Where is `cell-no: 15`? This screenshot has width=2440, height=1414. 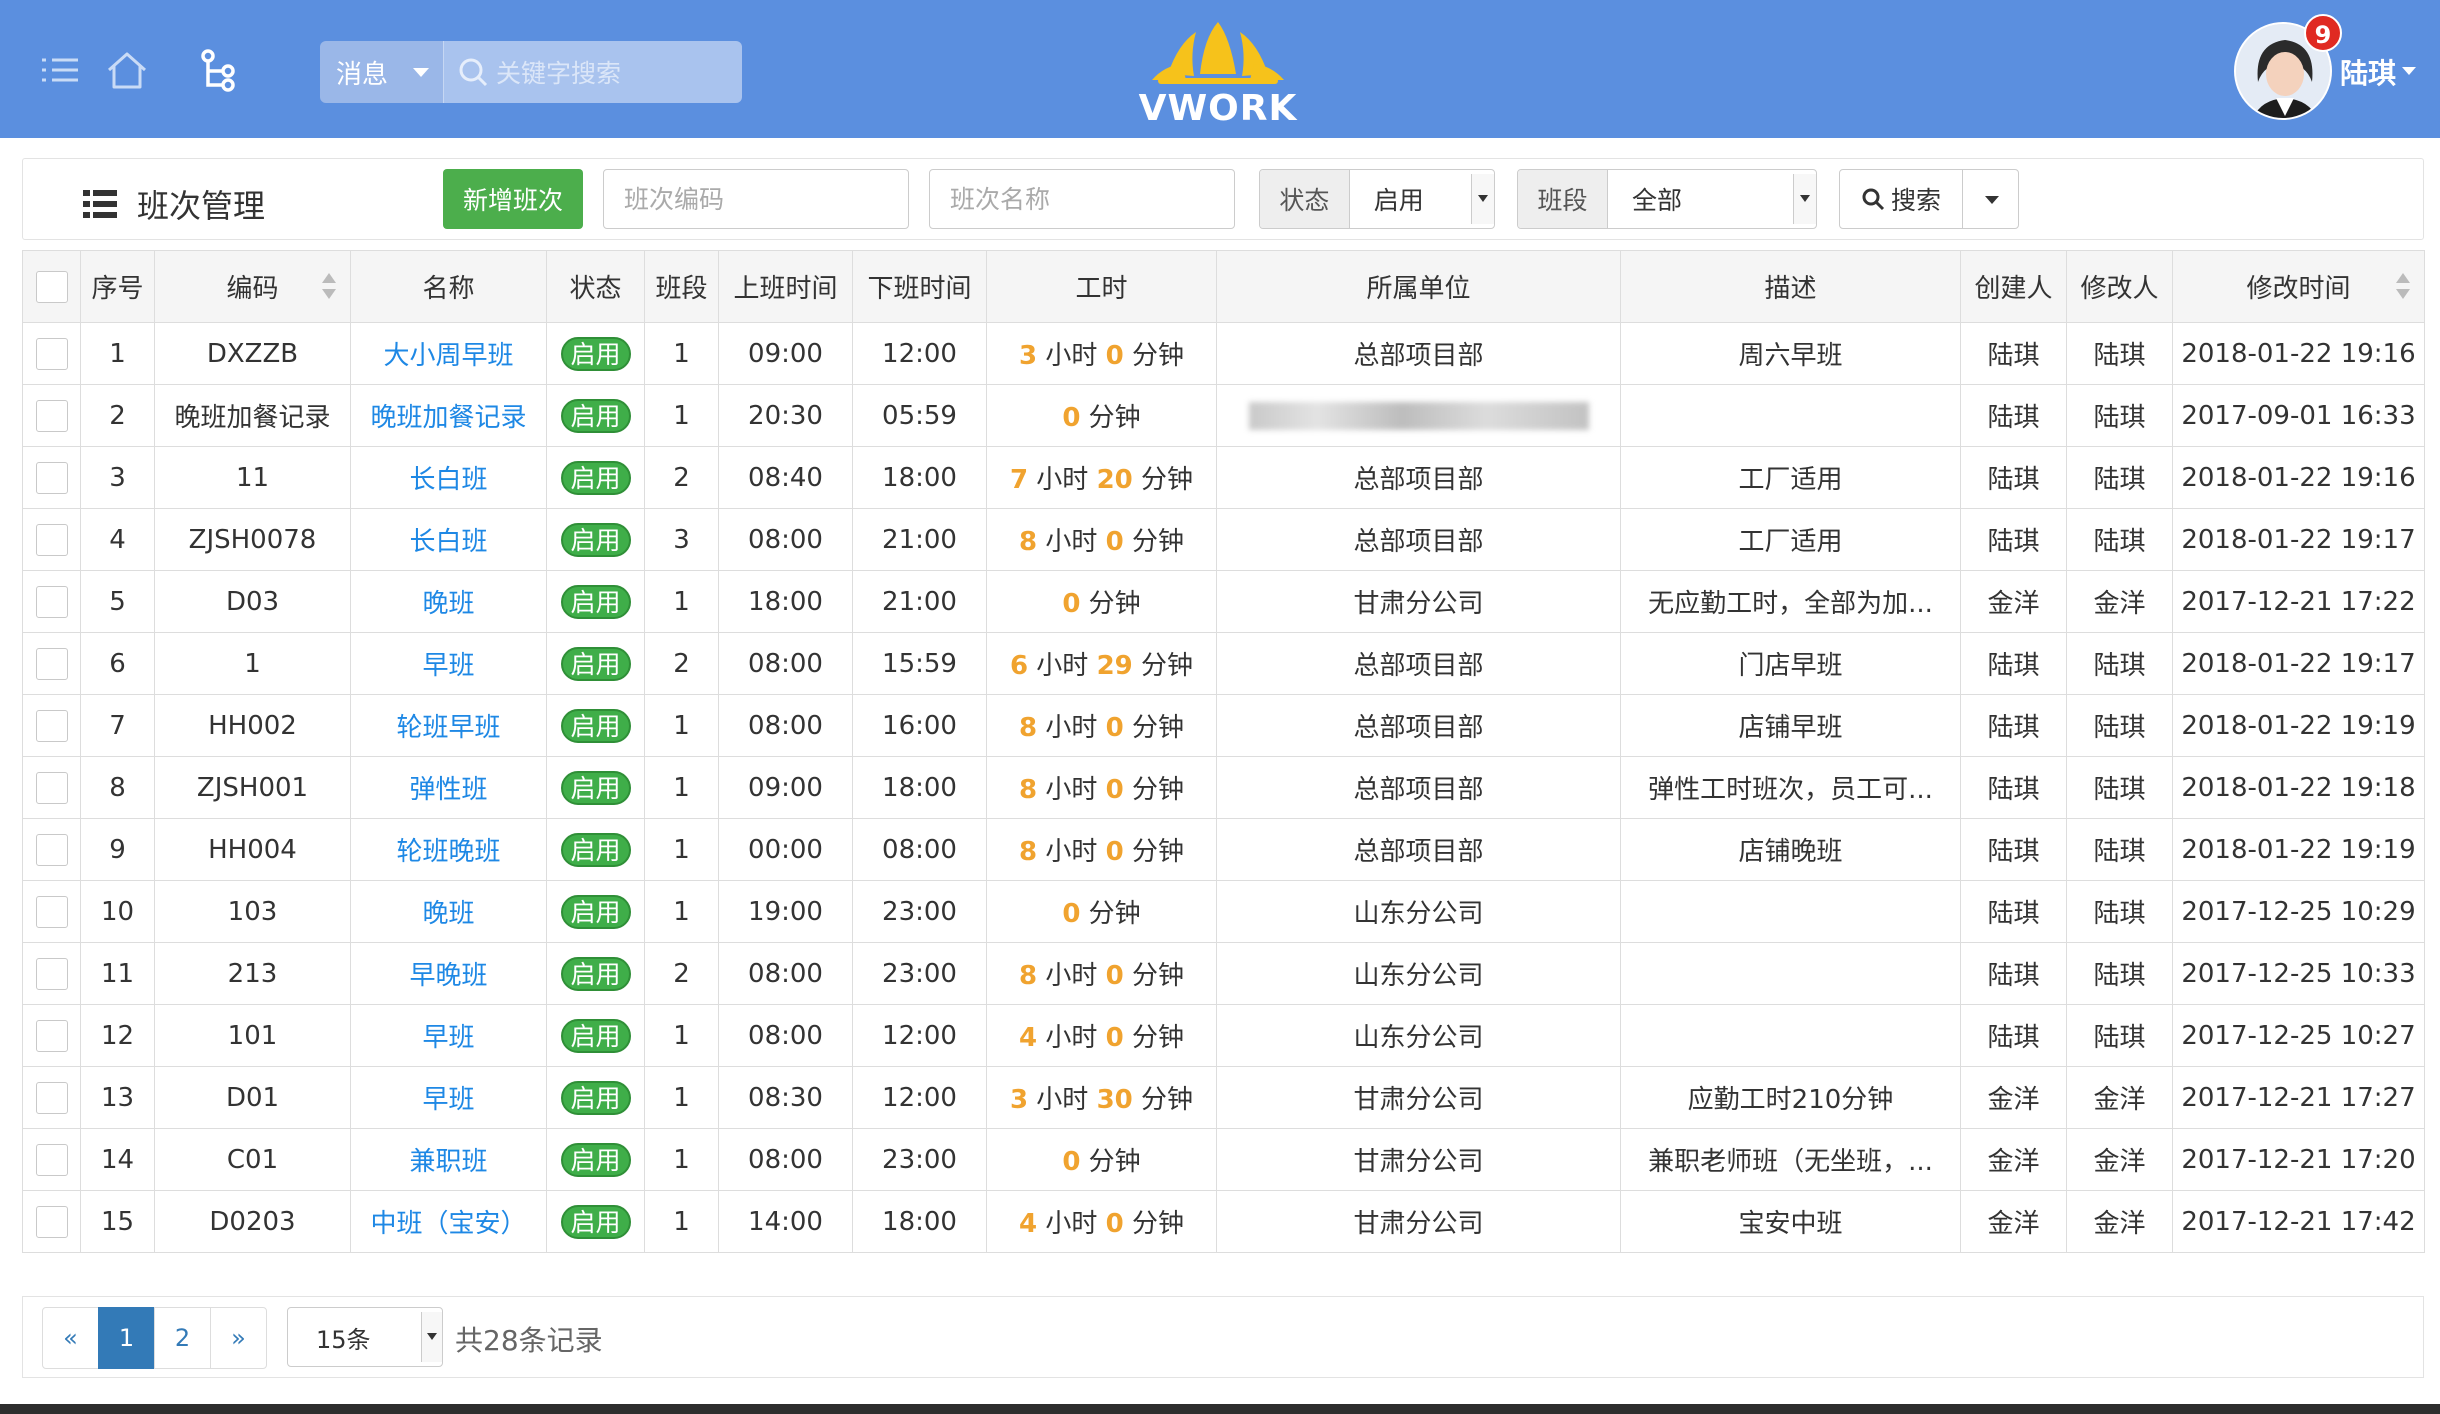
cell-no: 15 is located at coordinates (117, 1221).